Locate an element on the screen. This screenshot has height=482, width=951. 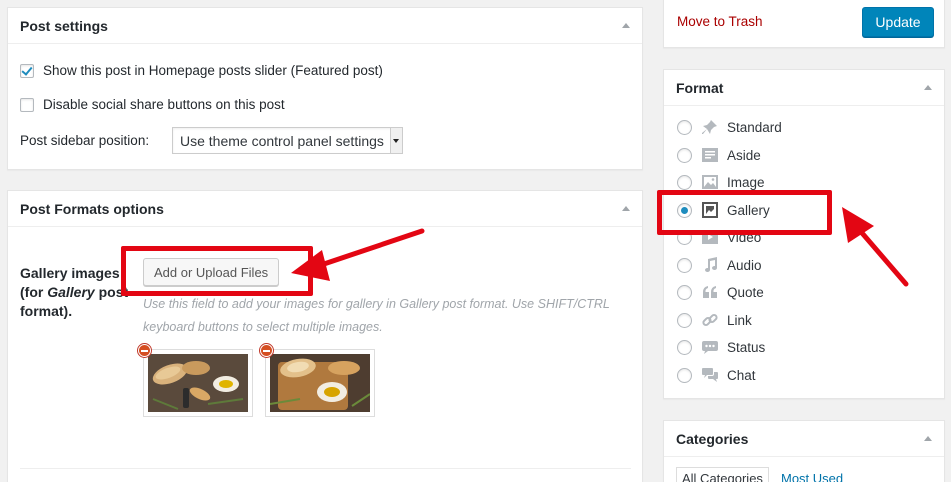
annotation-arrows is located at coordinates (600, 247).